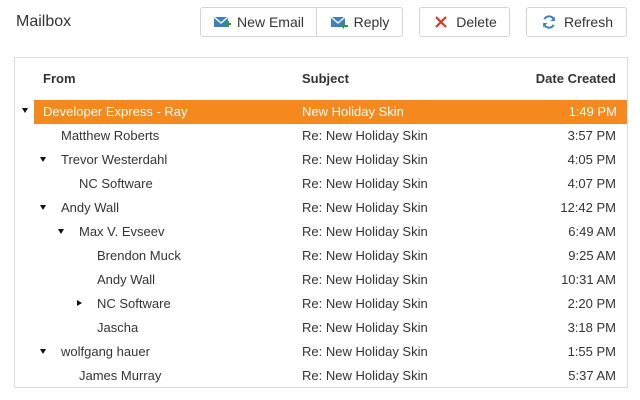 This screenshot has width=640, height=400. What do you see at coordinates (576, 78) in the screenshot?
I see `column-header-date: Date Created` at bounding box center [576, 78].